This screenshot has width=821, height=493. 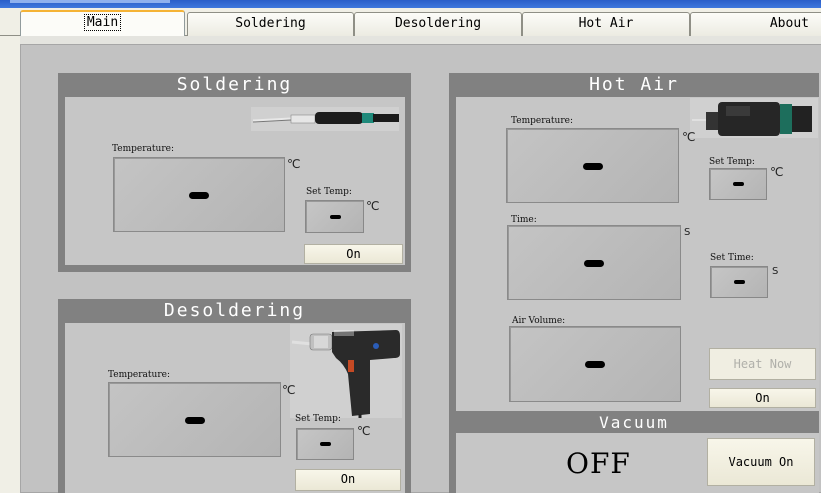 What do you see at coordinates (234, 310) in the screenshot?
I see `desoldering-title: Desoldering` at bounding box center [234, 310].